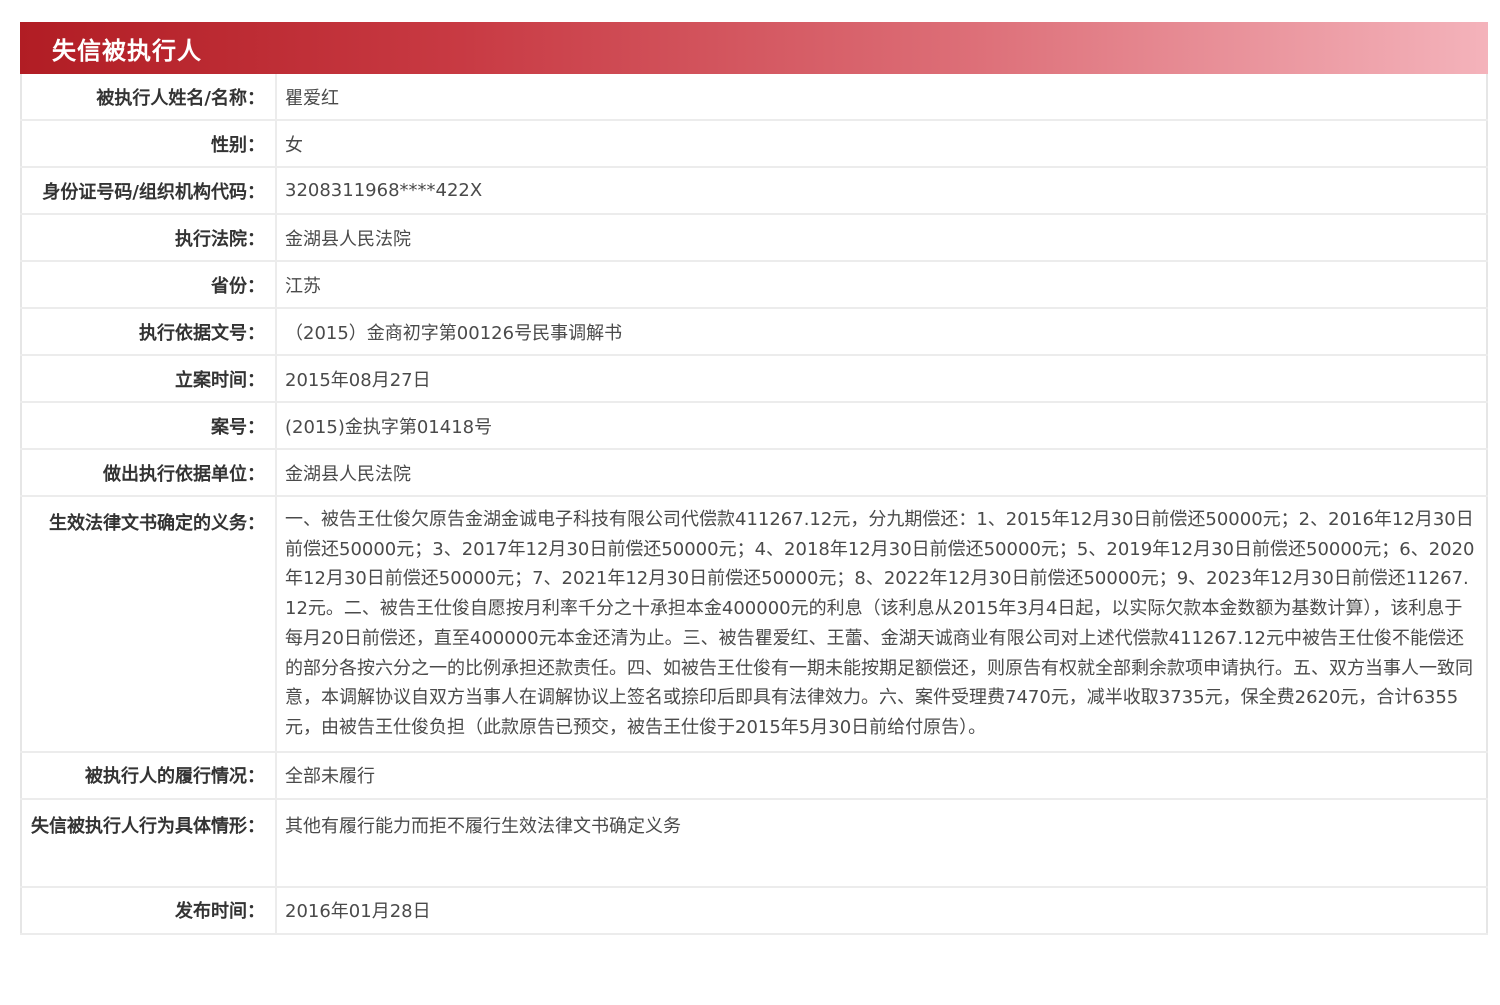 The image size is (1500, 1005). What do you see at coordinates (881, 97) in the screenshot?
I see `field-value-name: 瞿爱红` at bounding box center [881, 97].